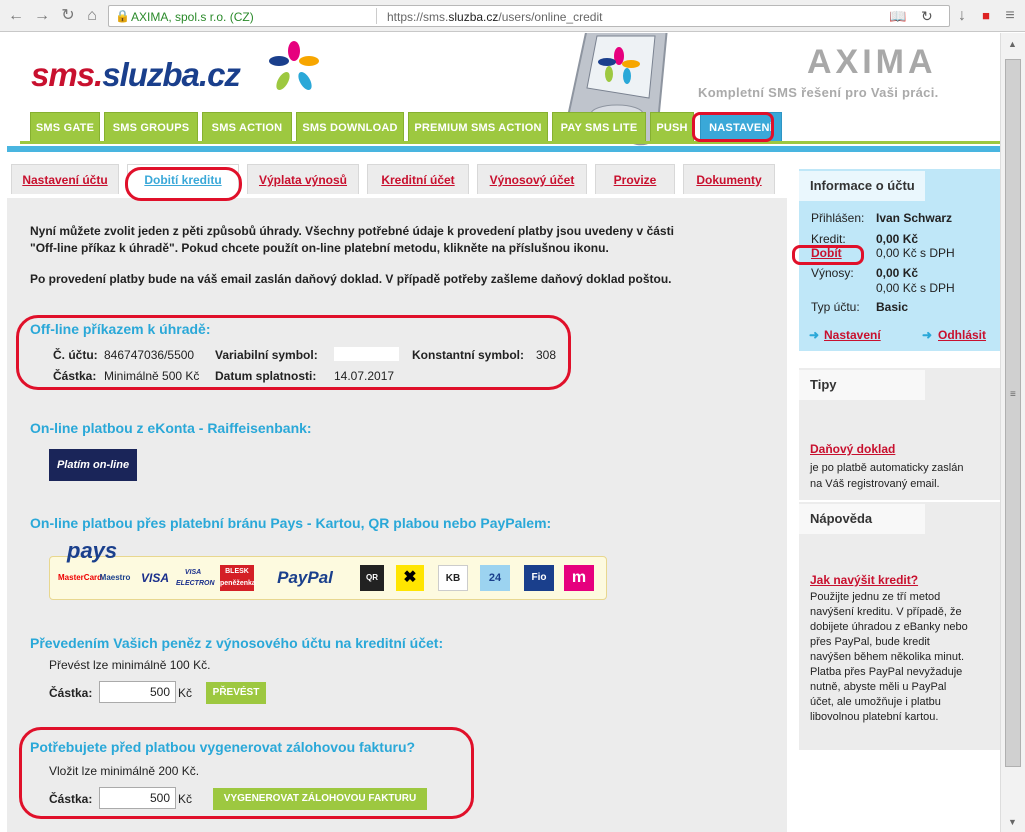 The height and width of the screenshot is (832, 1025). Describe the element at coordinates (65, 179) in the screenshot. I see `sub-tab-nastaveni-uctu: Nastavení účtu` at that location.